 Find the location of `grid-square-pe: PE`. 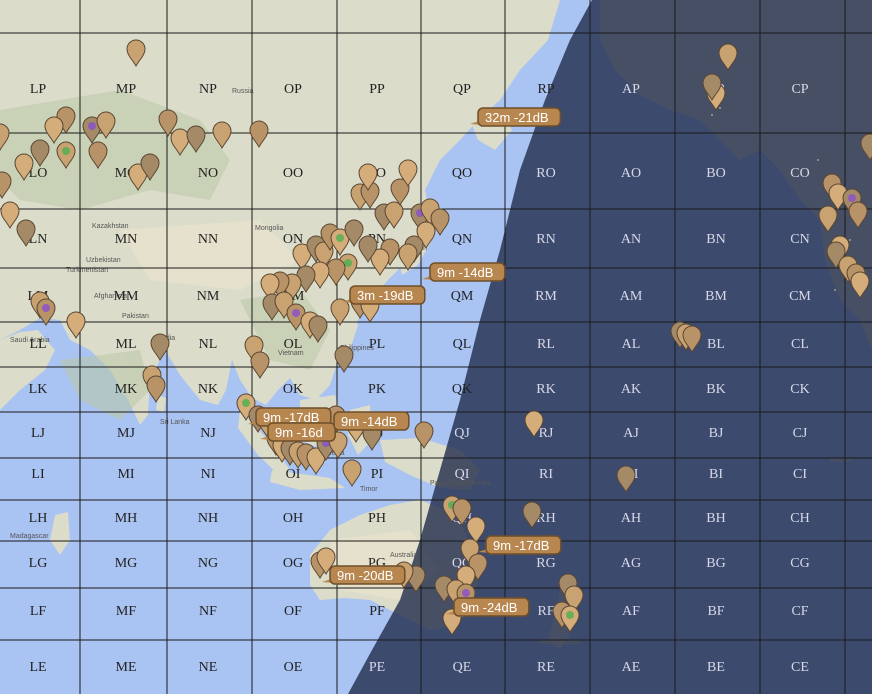

grid-square-pe: PE is located at coordinates (377, 667).